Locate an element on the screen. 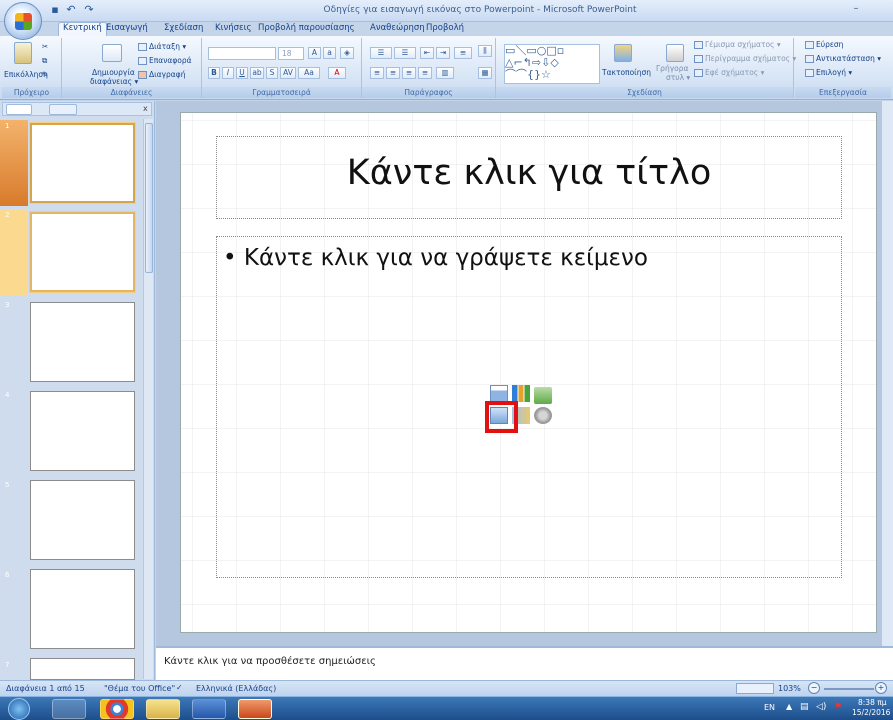 The height and width of the screenshot is (720, 893). input-language: EN is located at coordinates (769, 707).